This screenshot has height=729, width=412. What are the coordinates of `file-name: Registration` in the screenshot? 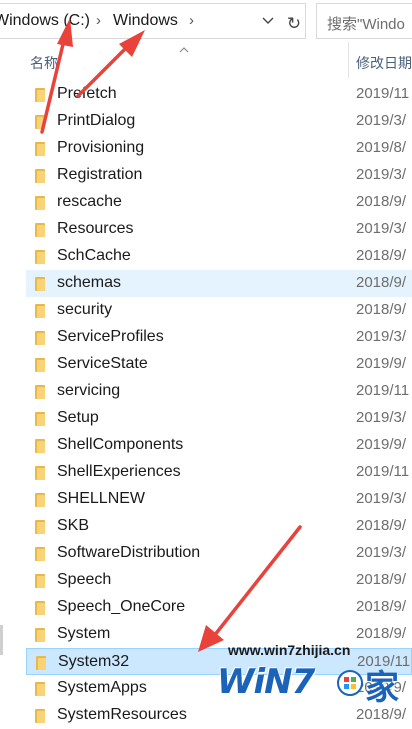 It's located at (100, 174).